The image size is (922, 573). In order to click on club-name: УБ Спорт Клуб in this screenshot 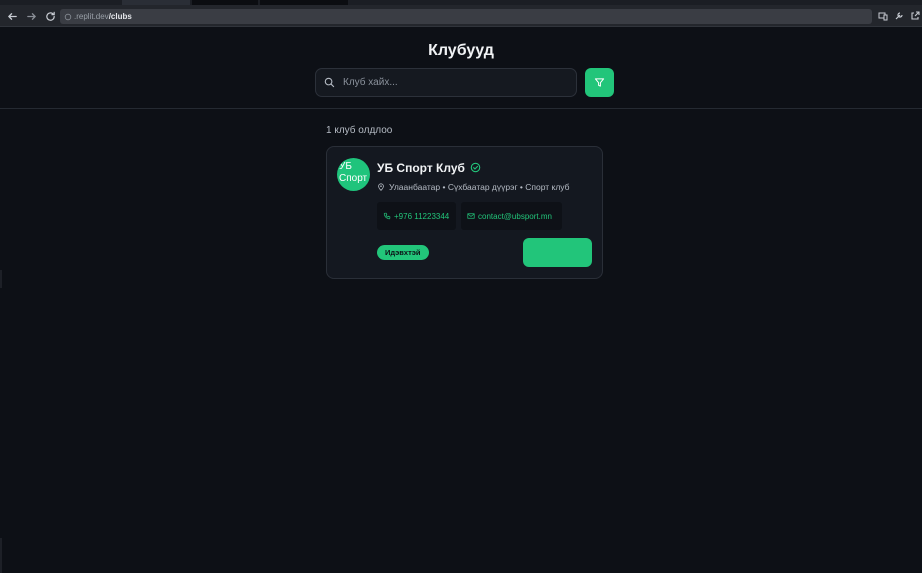, I will do `click(421, 168)`.